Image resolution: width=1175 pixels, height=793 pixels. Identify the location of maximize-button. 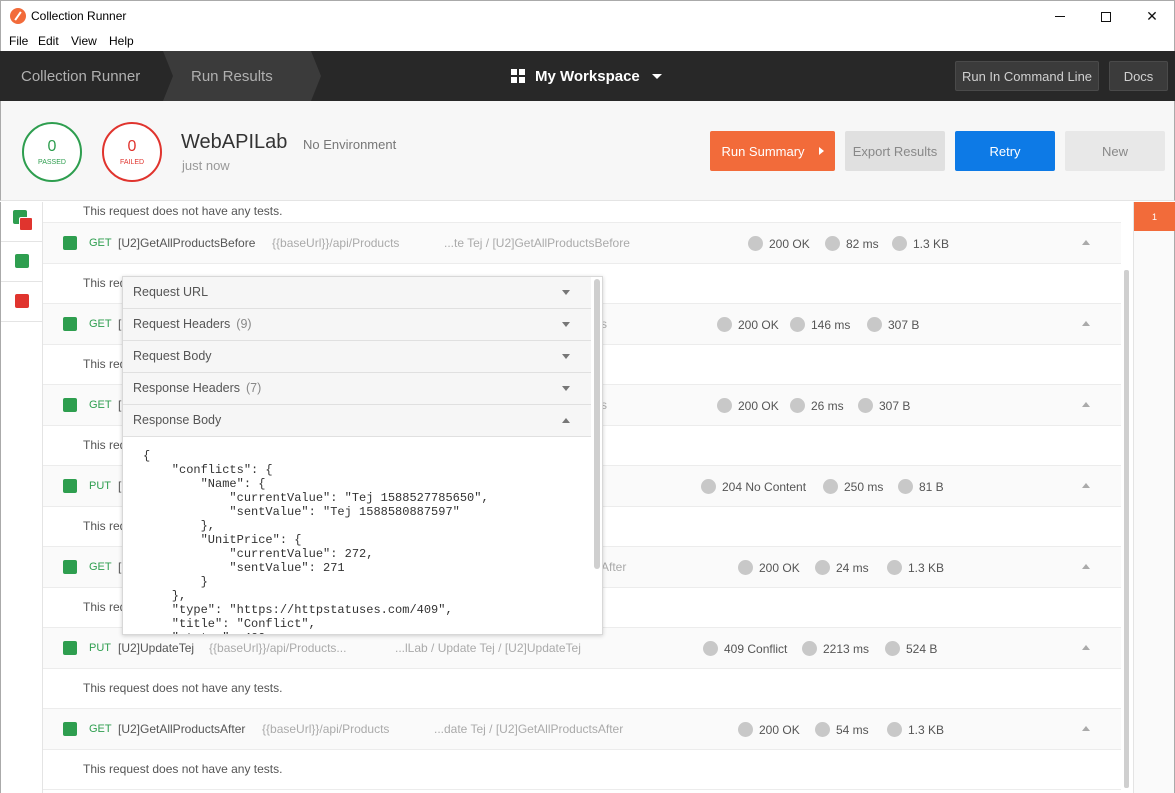
(1106, 16).